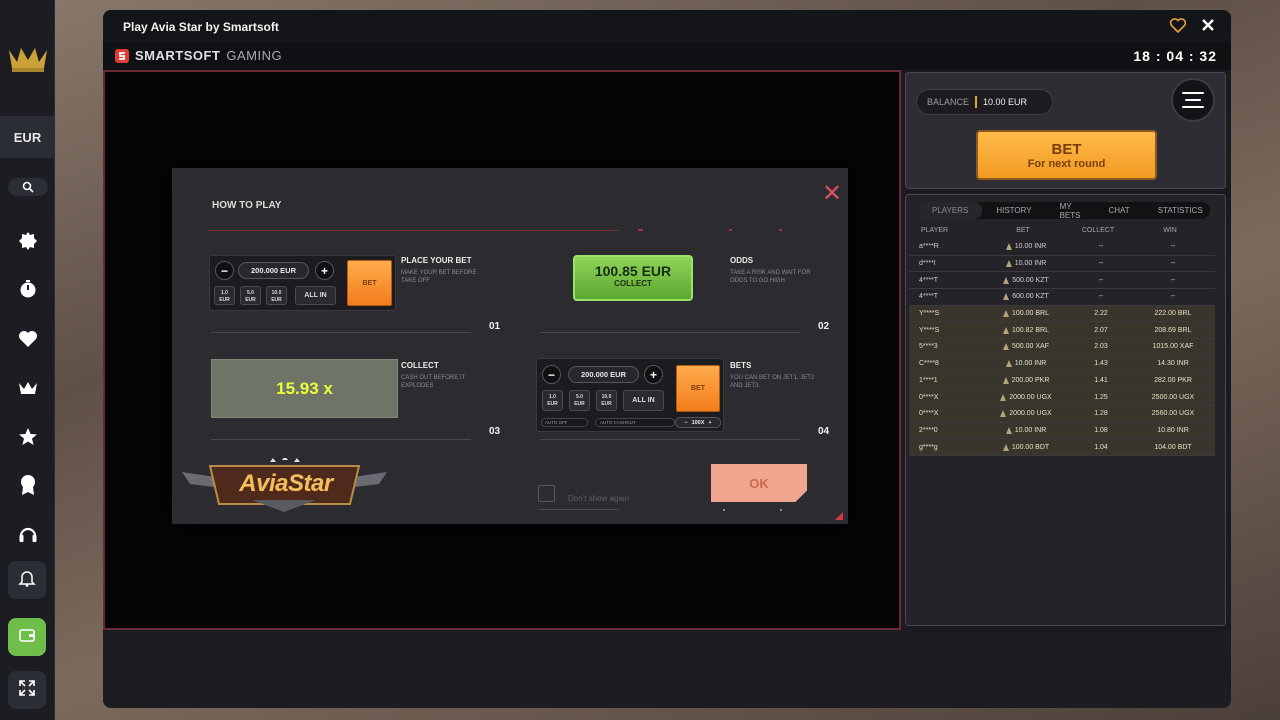  Describe the element at coordinates (935, 230) in the screenshot. I see `col-player: PLAYER` at that location.